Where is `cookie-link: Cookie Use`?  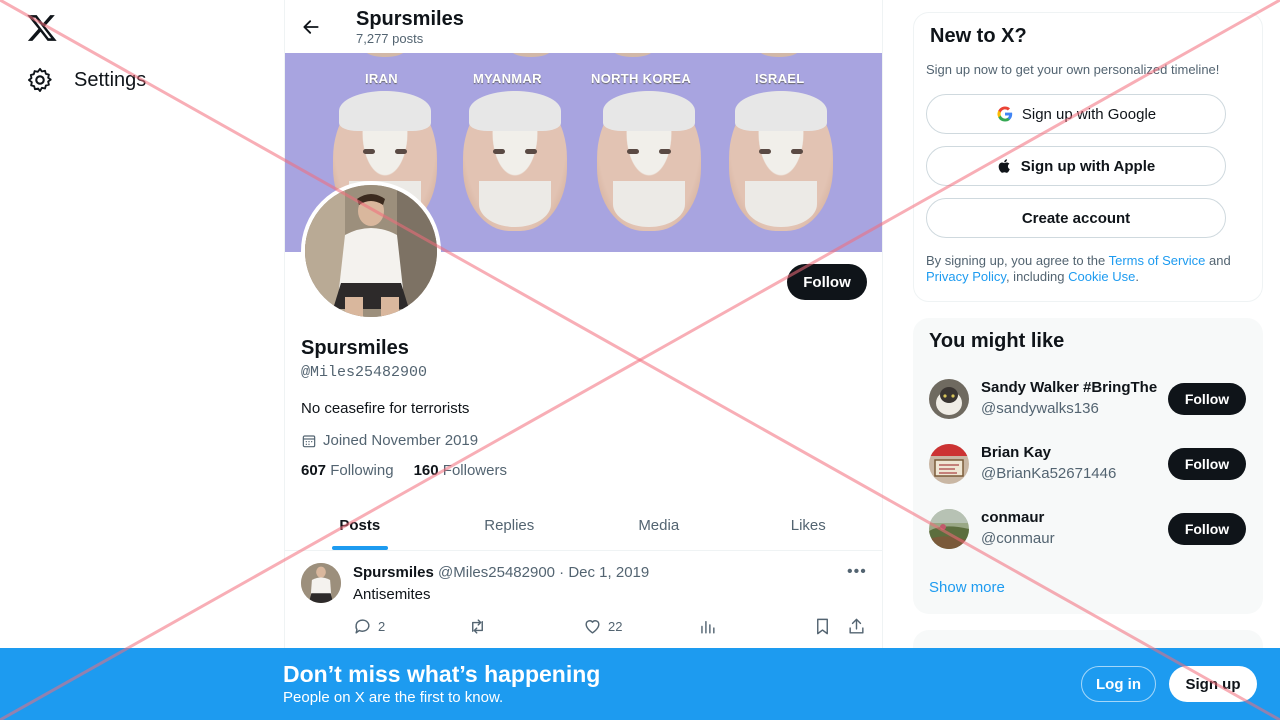
cookie-link: Cookie Use is located at coordinates (1101, 276).